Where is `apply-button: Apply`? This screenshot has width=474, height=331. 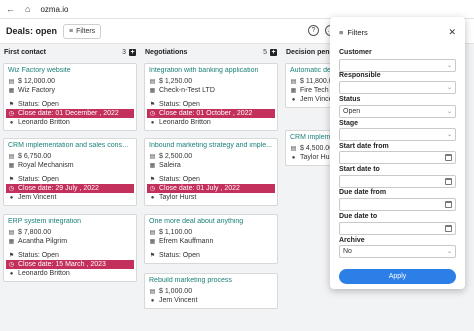
apply-button: Apply is located at coordinates (397, 276).